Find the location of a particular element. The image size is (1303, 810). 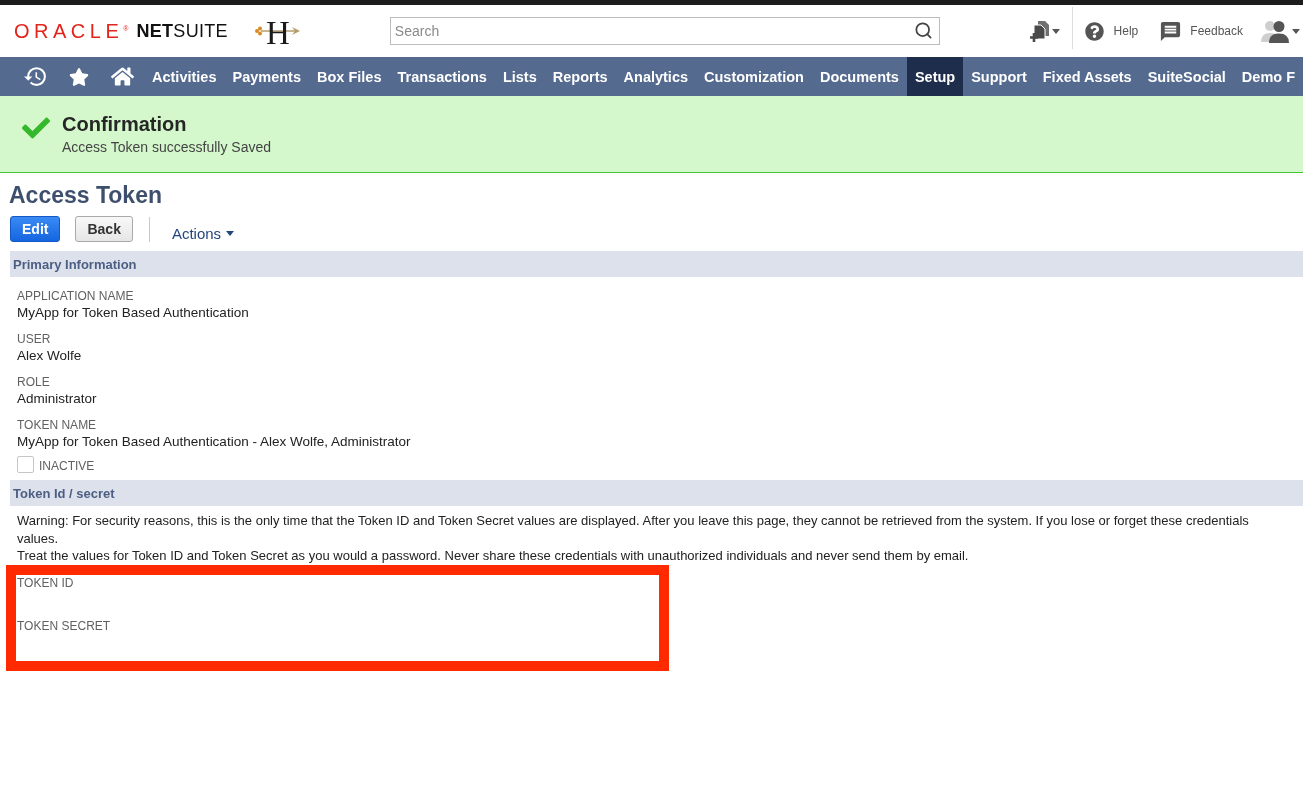

nav-tab: Analytics is located at coordinates (656, 76).